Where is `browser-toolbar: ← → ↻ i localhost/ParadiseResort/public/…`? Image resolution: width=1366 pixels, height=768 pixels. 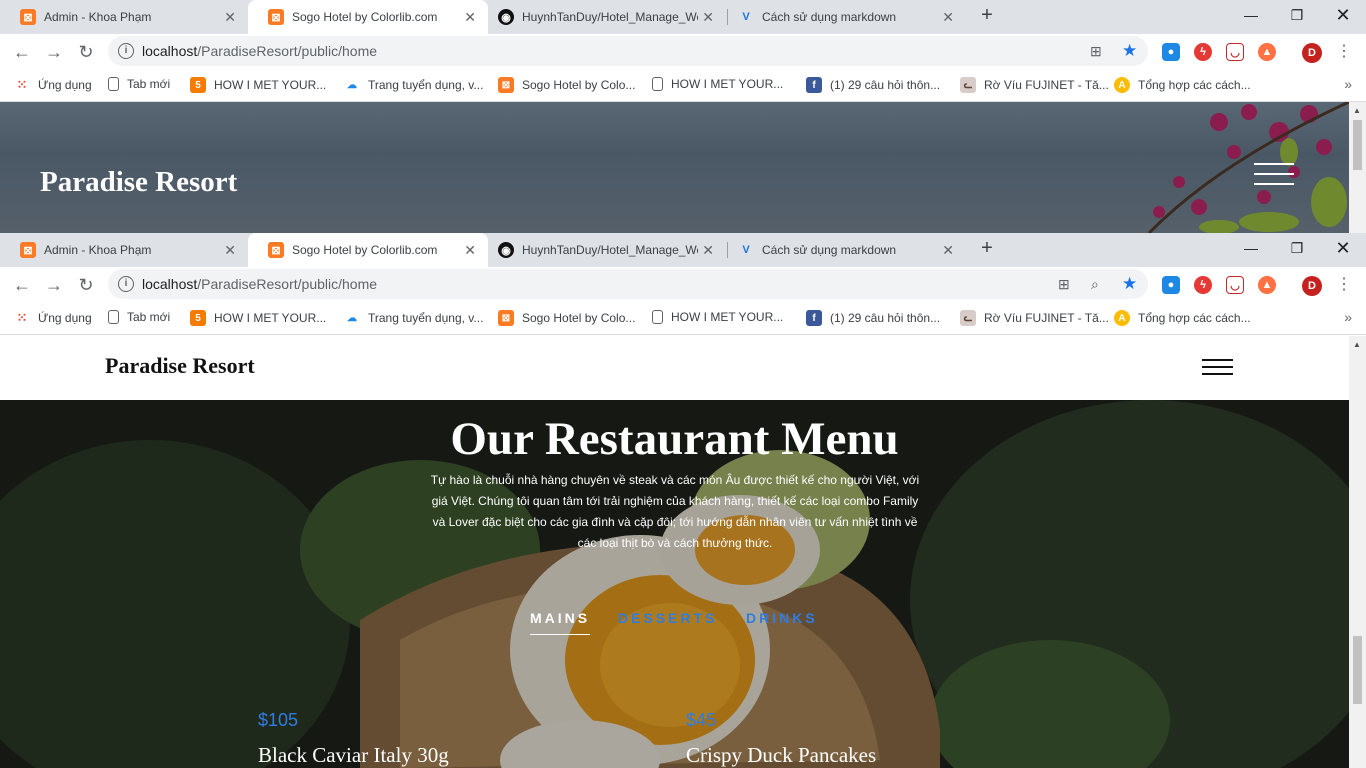 browser-toolbar: ← → ↻ i localhost/ParadiseResort/public/… is located at coordinates (683, 52).